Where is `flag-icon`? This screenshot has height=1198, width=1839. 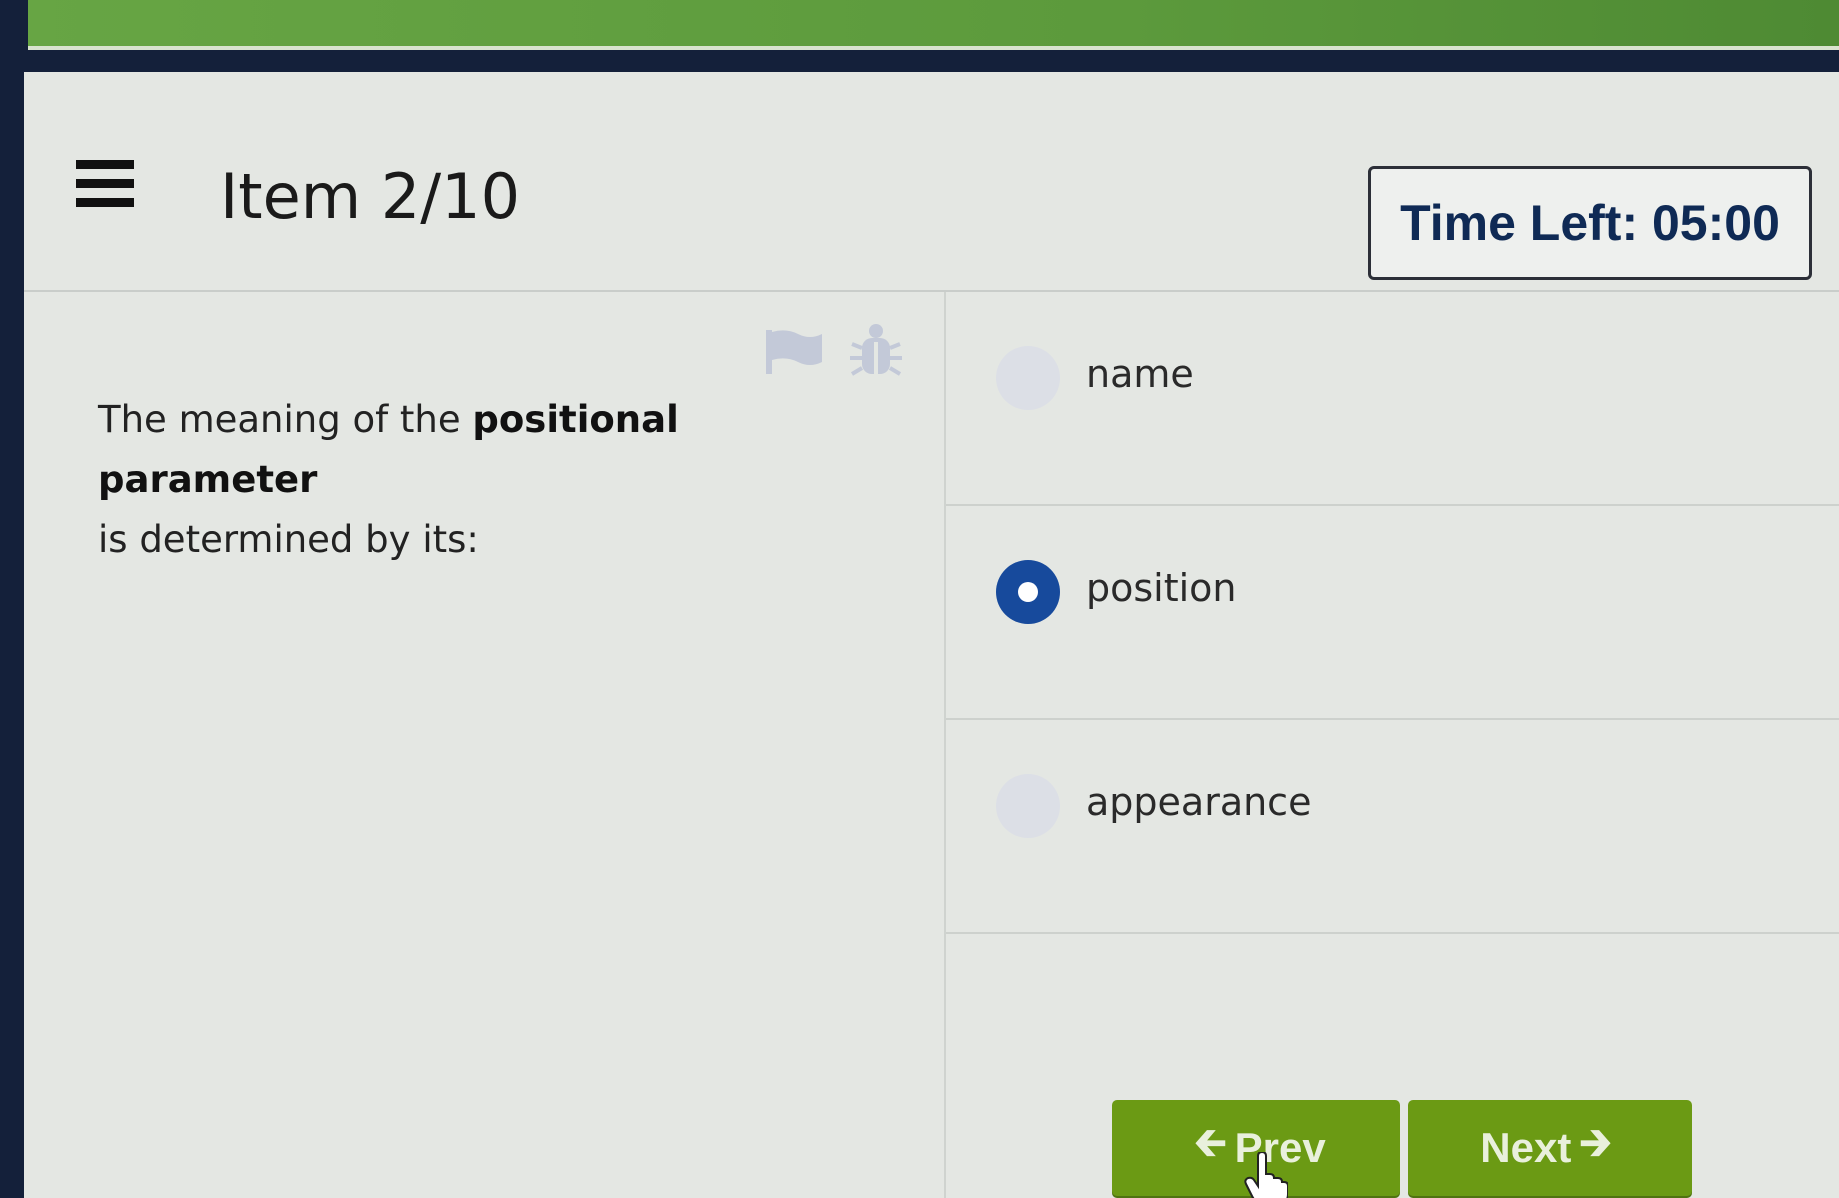 flag-icon is located at coordinates (794, 352).